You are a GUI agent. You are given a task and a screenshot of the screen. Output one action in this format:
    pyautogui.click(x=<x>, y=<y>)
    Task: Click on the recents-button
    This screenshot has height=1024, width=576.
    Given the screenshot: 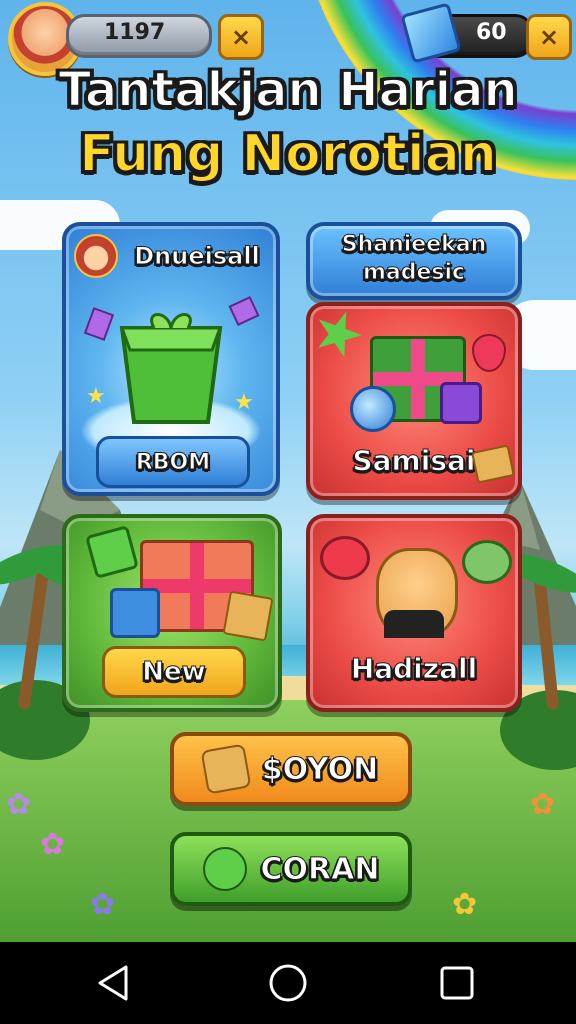 What is the action you would take?
    pyautogui.click(x=457, y=983)
    